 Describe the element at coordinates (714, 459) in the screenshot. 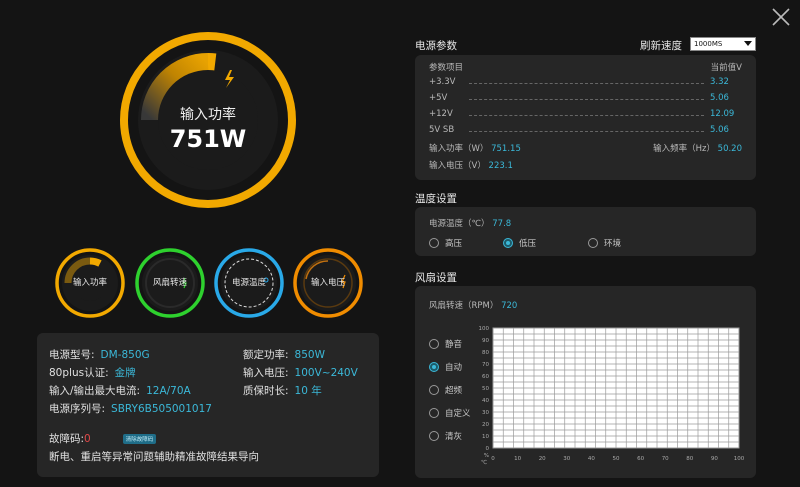

I see `x-tick-label: 90` at that location.